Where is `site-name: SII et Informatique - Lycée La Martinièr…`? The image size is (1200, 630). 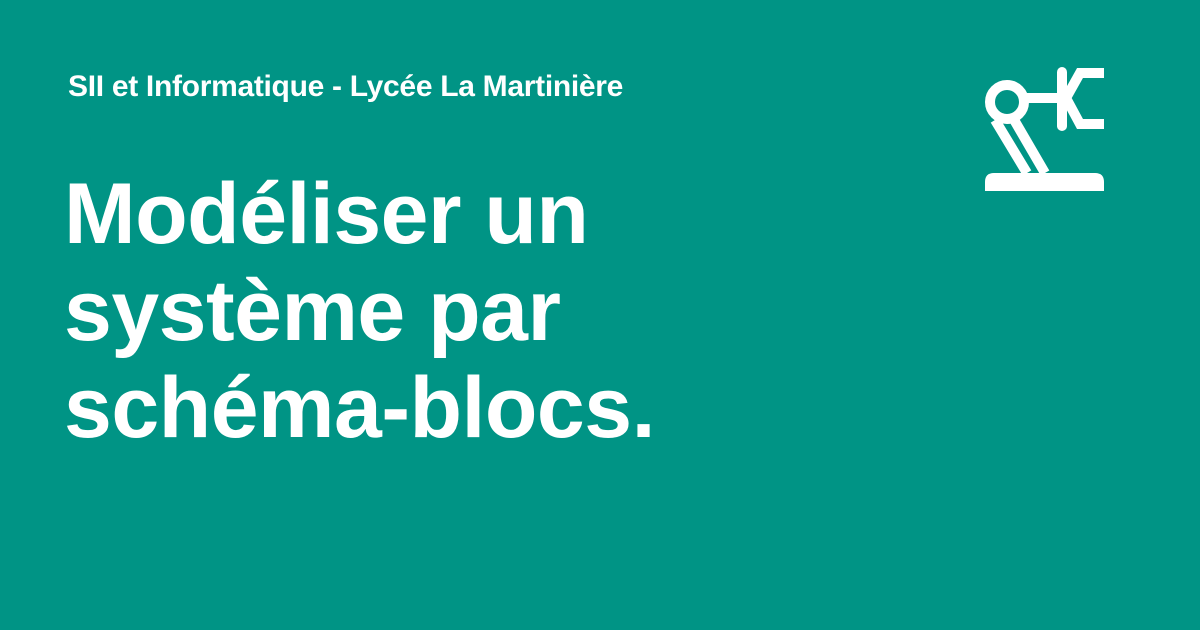
site-name: SII et Informatique - Lycée La Martinièr… is located at coordinates (346, 86).